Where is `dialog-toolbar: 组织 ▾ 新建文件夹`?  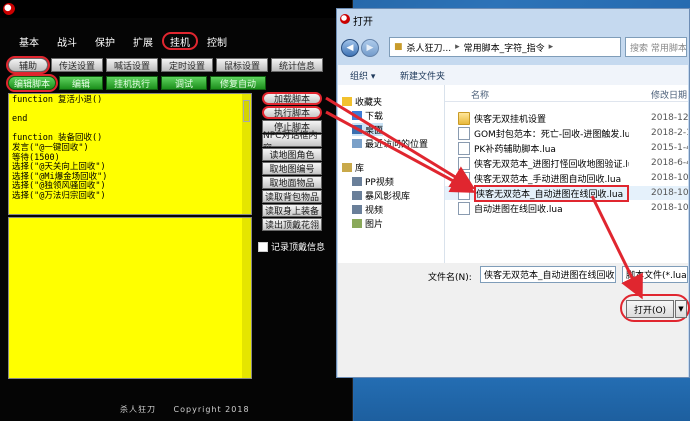 dialog-toolbar: 组织 ▾ 新建文件夹 is located at coordinates (513, 75).